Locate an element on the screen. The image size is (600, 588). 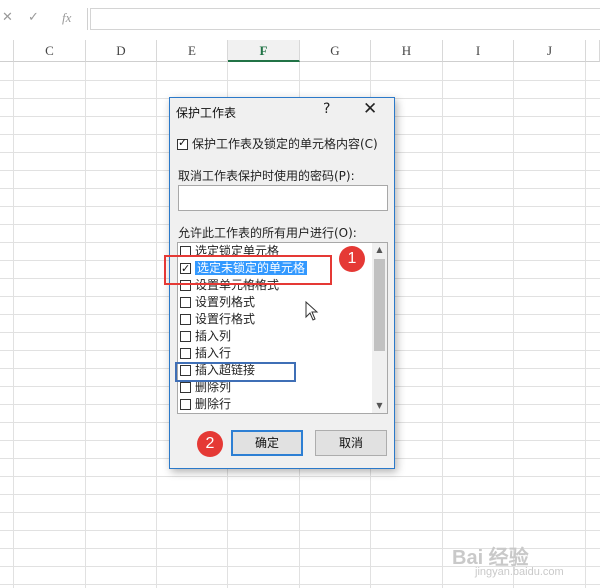
help-button: ? is located at coordinates (326, 109).